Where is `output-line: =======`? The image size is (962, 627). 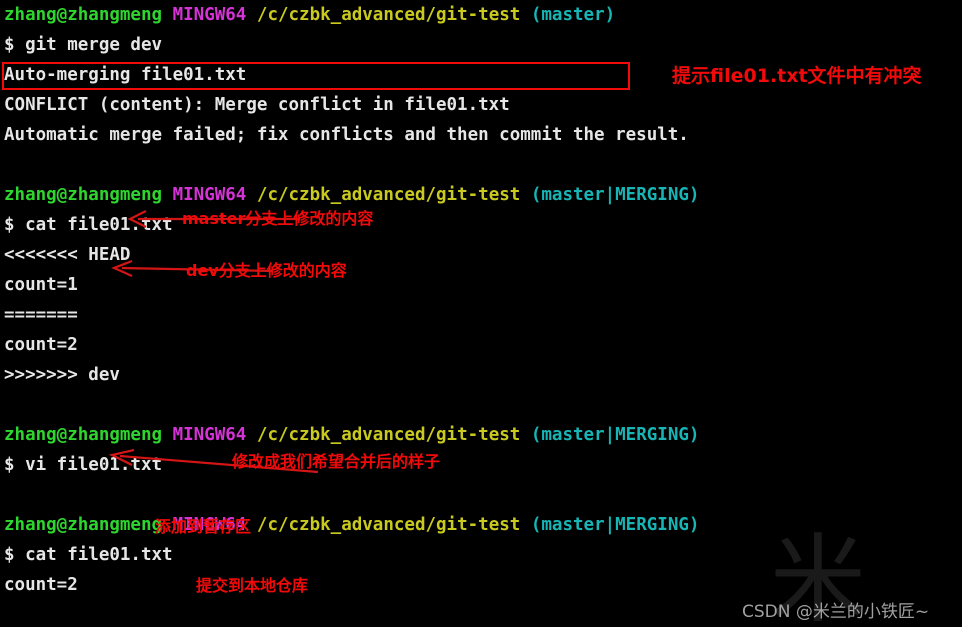 output-line: ======= is located at coordinates (41, 315).